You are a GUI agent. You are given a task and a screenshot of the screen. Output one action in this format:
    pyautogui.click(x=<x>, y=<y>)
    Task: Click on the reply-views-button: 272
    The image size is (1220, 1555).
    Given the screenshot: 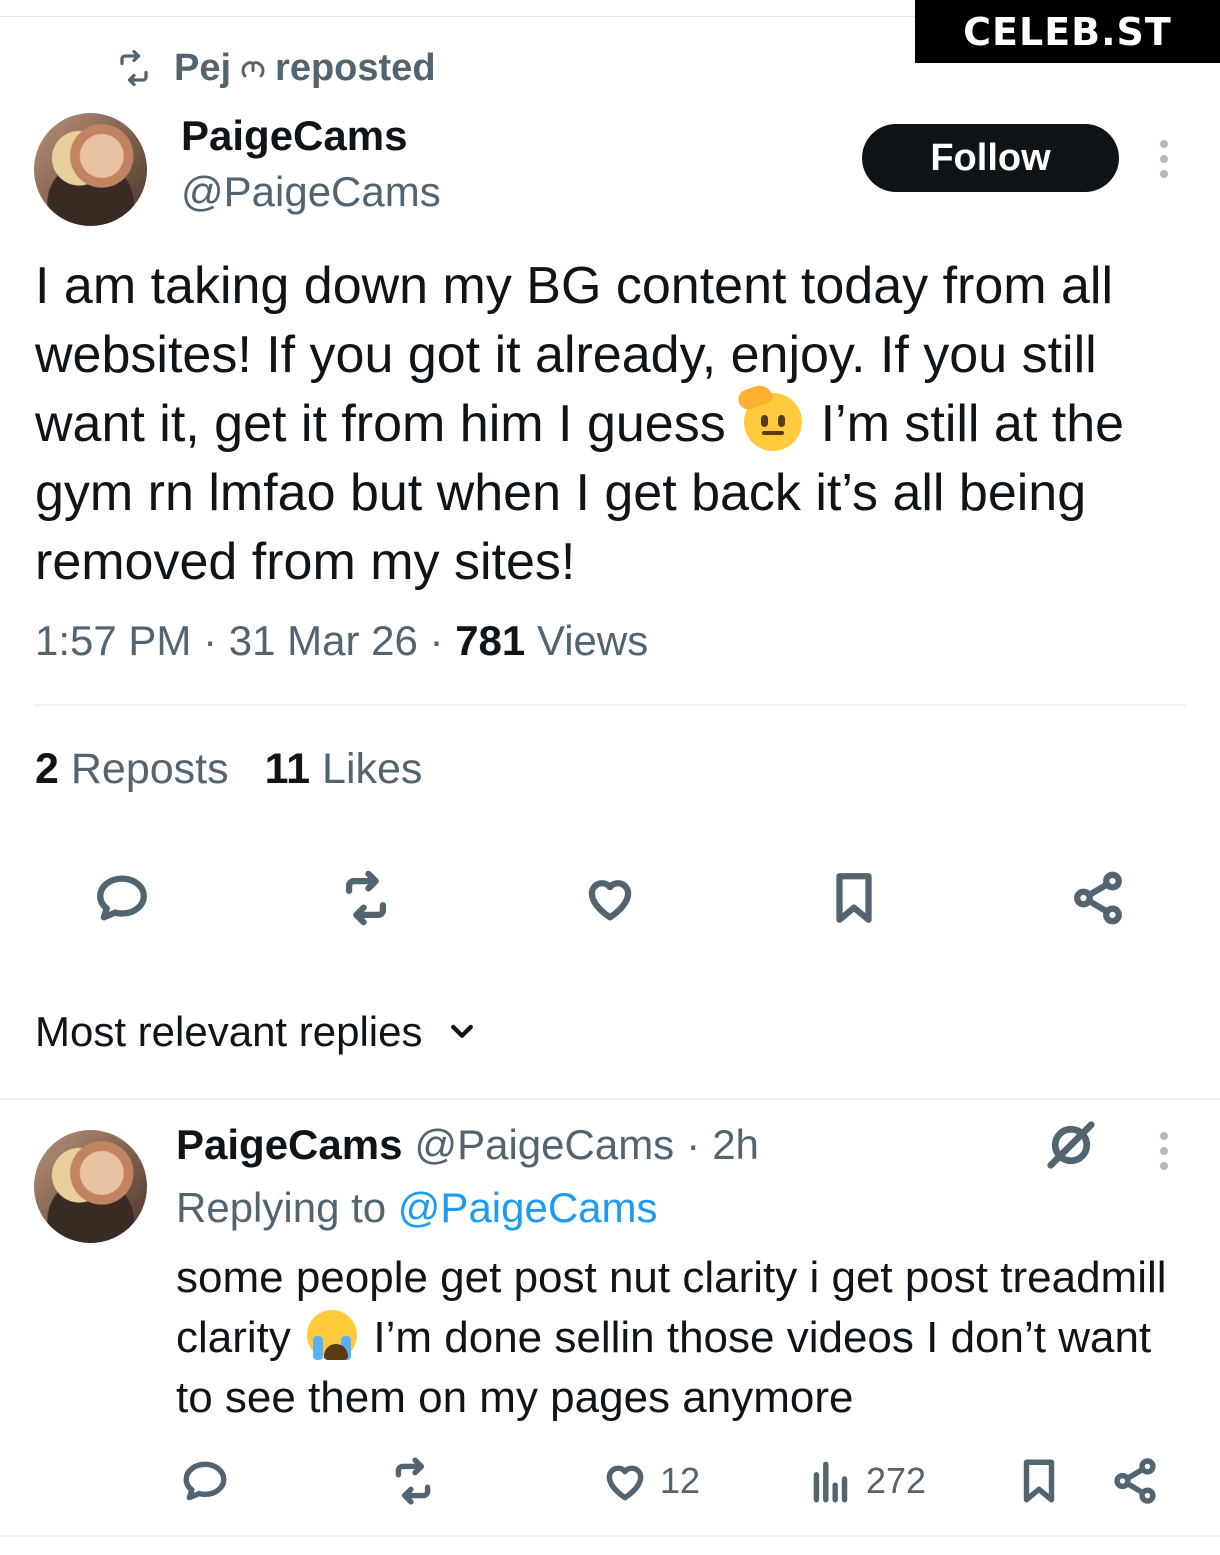 What is the action you would take?
    pyautogui.click(x=866, y=1481)
    